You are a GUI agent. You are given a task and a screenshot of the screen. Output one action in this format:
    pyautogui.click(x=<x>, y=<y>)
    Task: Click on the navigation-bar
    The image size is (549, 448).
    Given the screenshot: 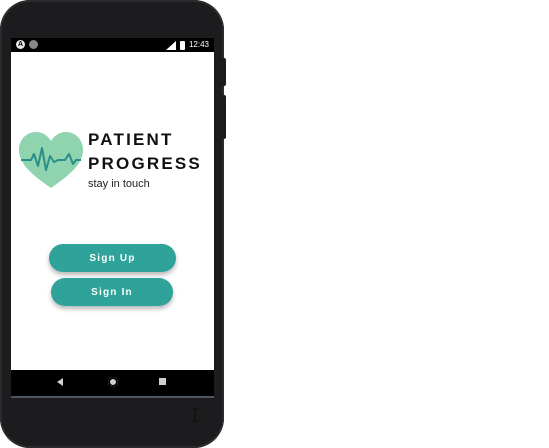 What is the action you would take?
    pyautogui.click(x=112, y=383)
    